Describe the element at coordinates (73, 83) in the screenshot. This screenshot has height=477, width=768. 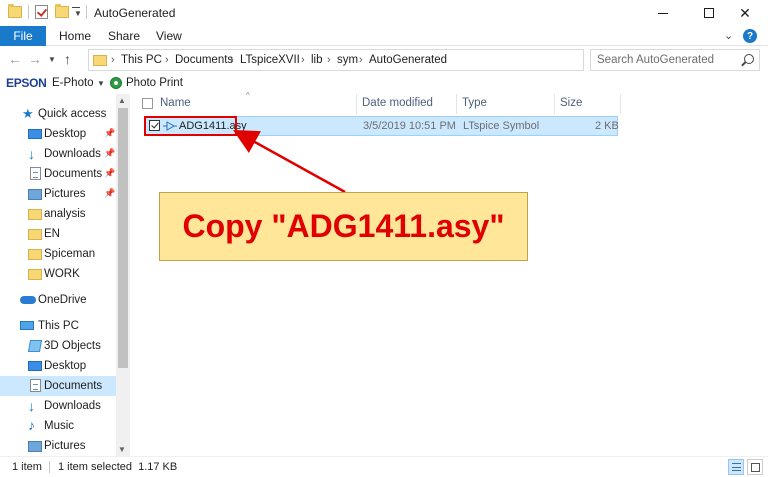
I see `ephoto-button: E-Photo` at that location.